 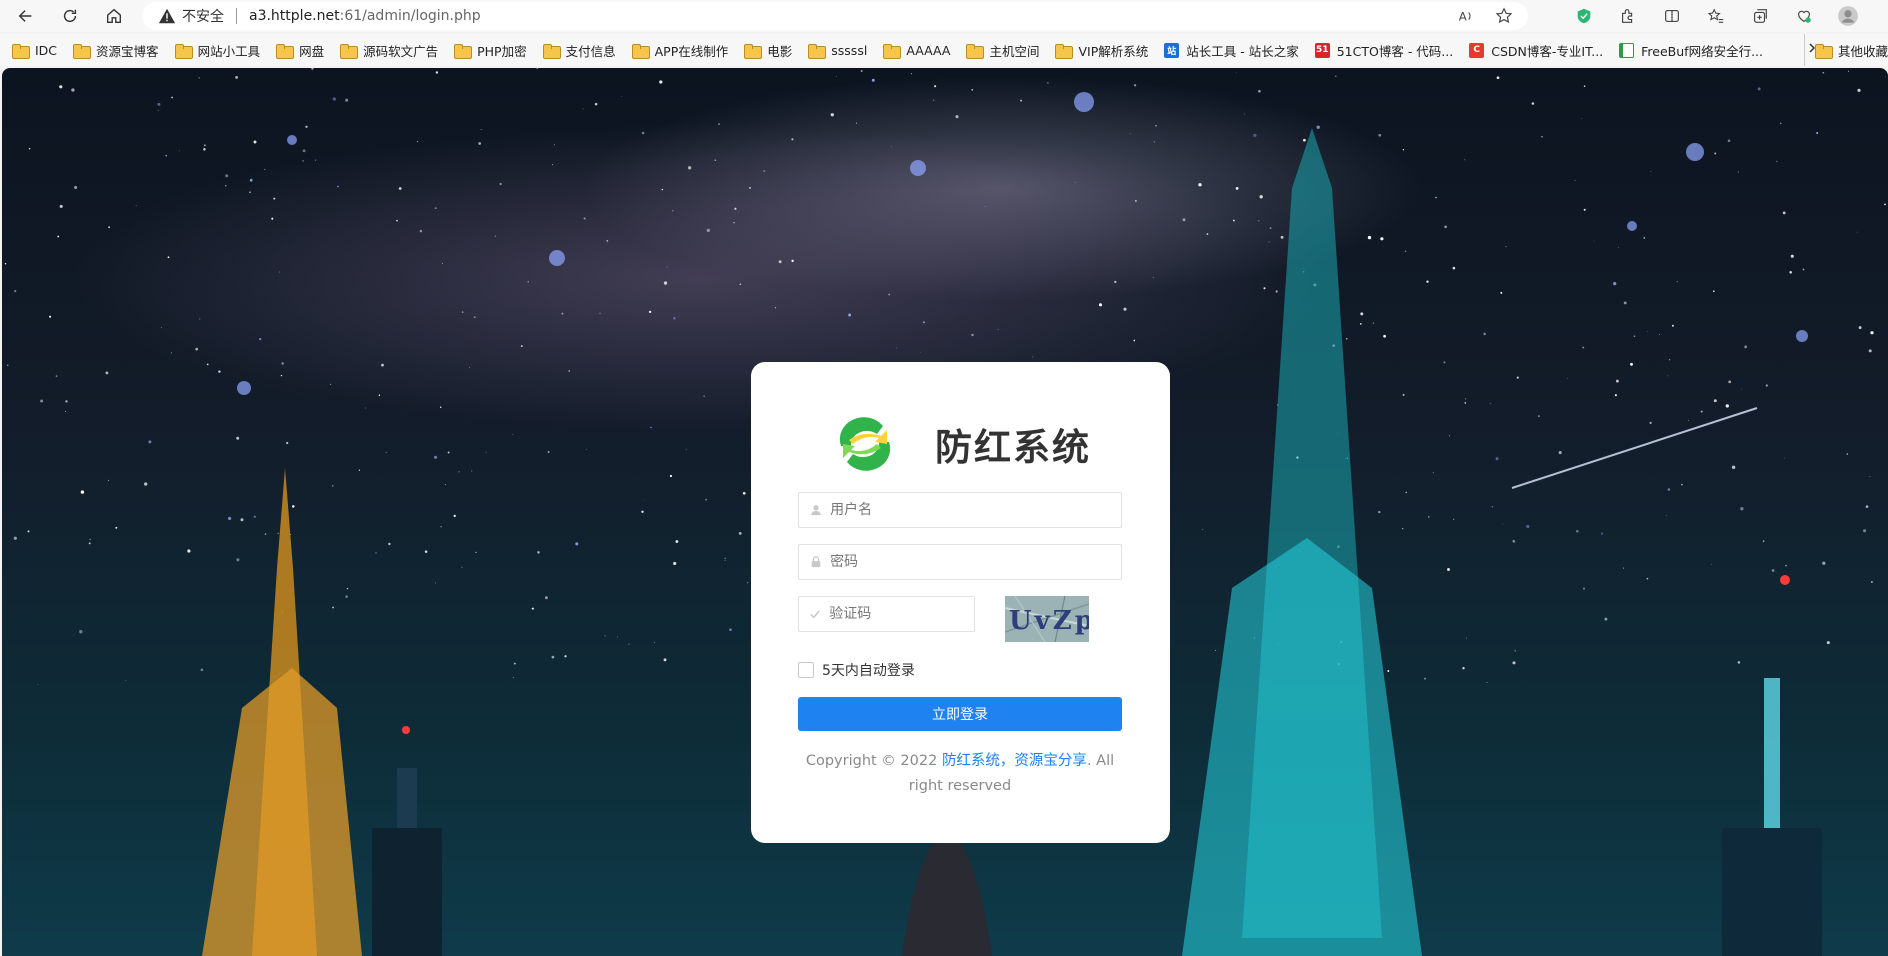 I want to click on bookmark-label: 网站小工具, so click(x=229, y=51).